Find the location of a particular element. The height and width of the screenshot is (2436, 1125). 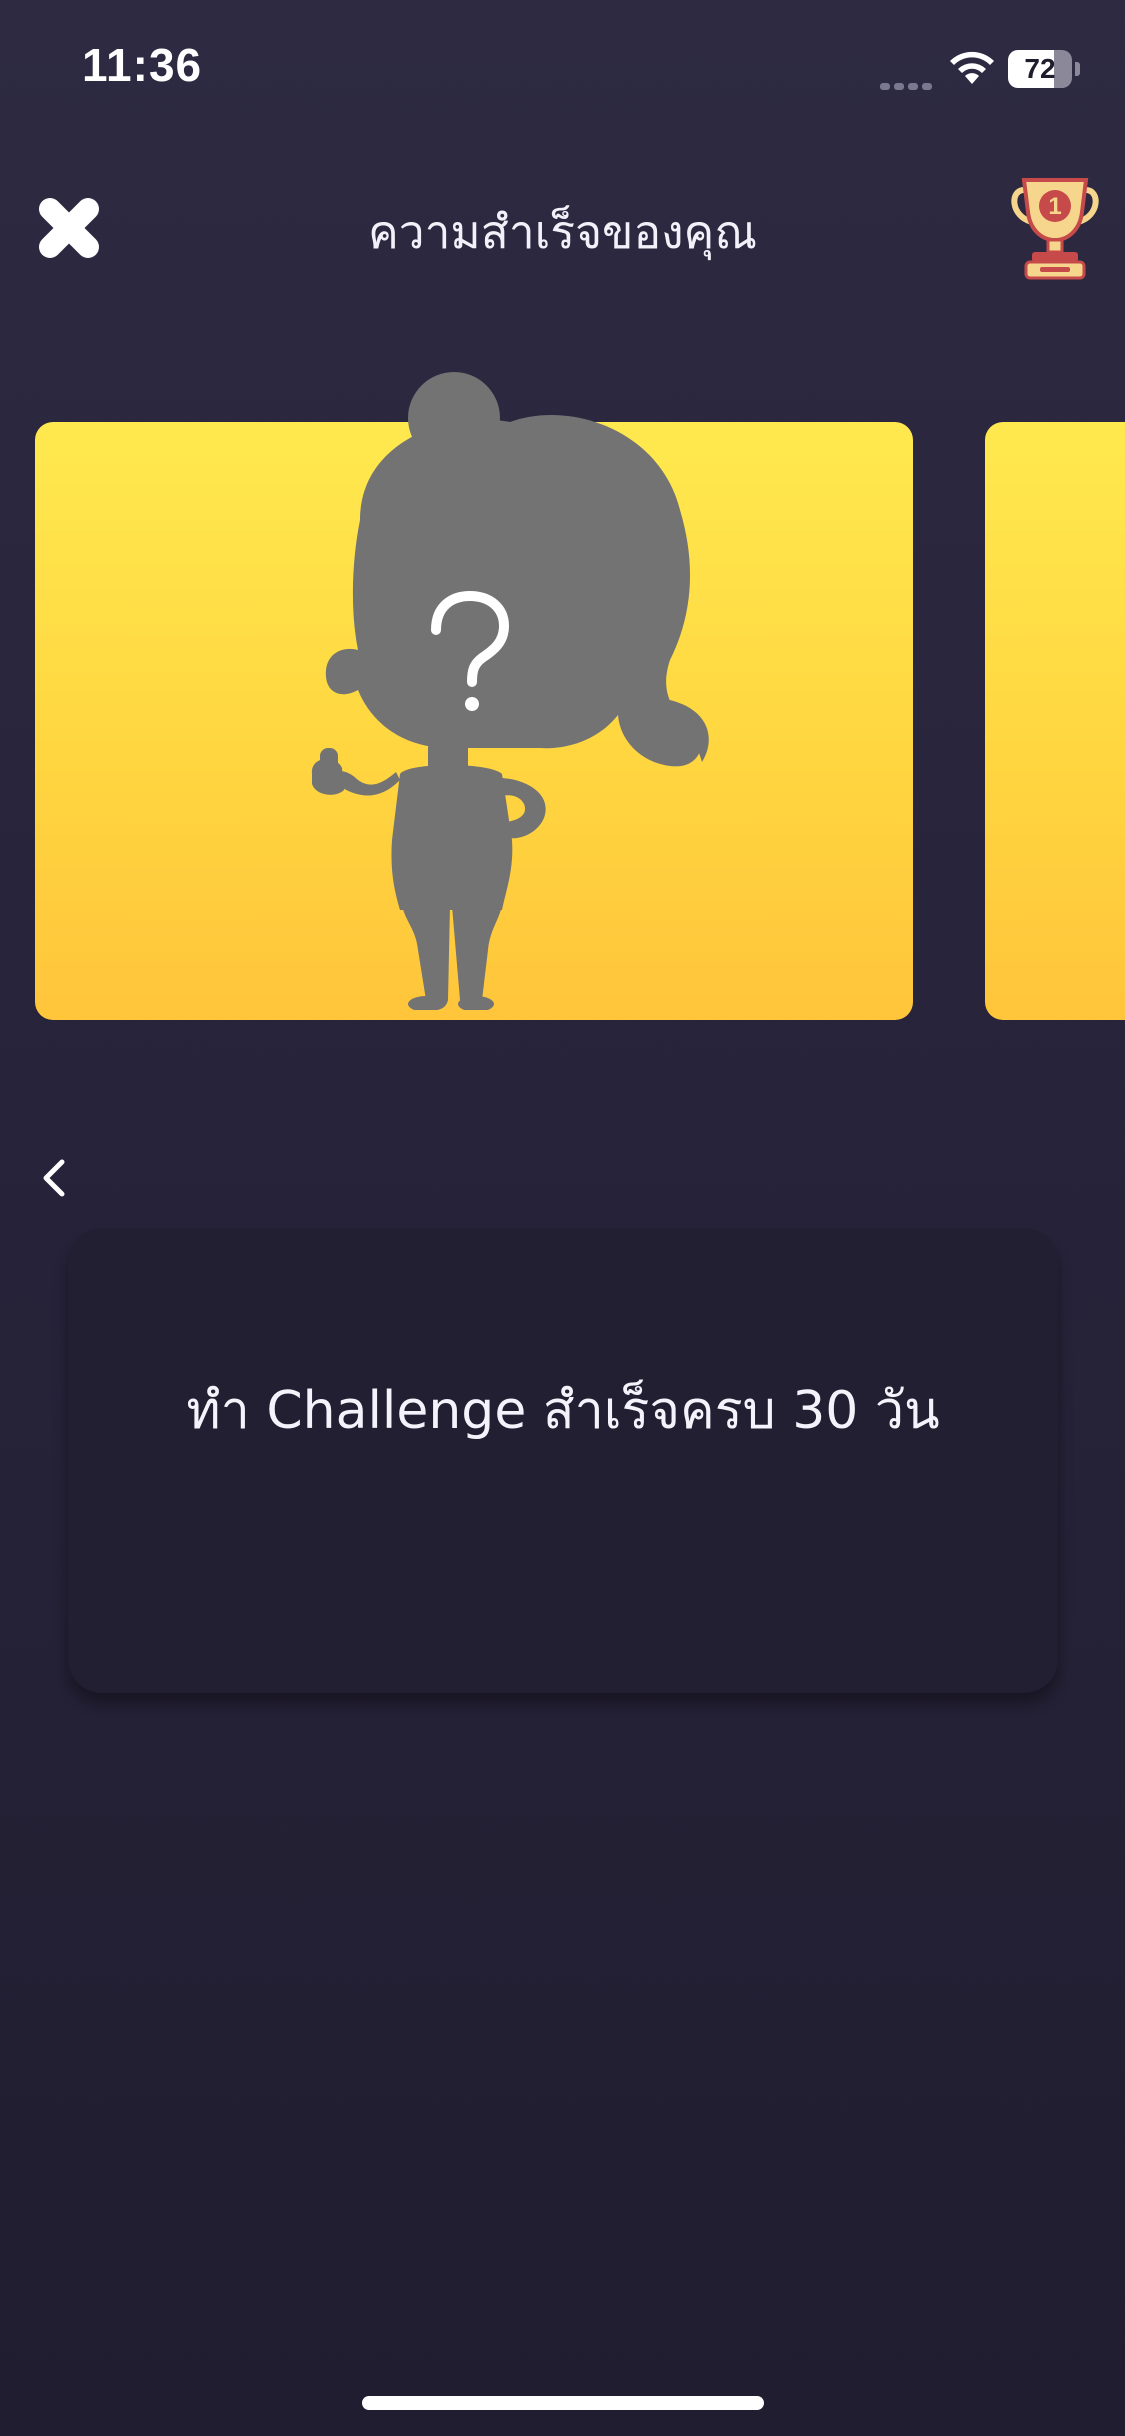

close-x-icon is located at coordinates (69, 228).